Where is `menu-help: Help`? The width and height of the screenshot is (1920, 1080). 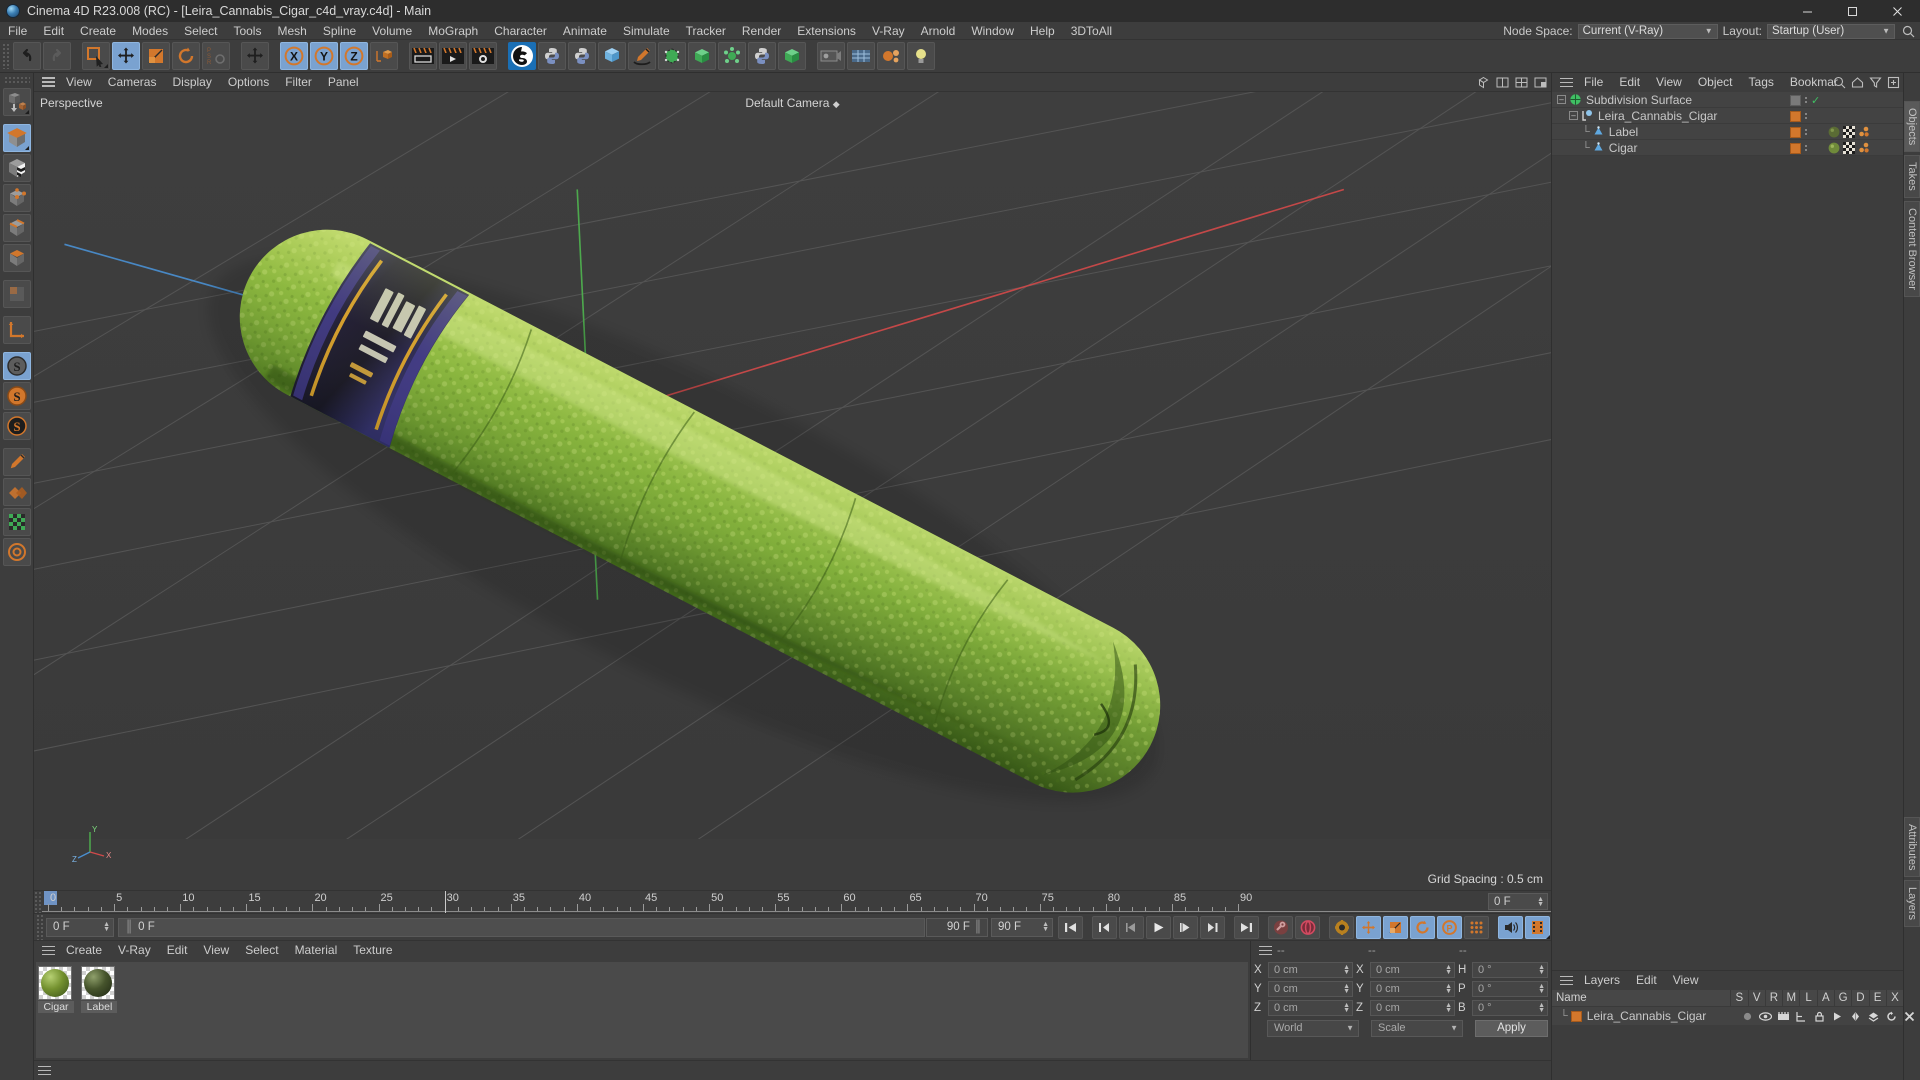 menu-help: Help is located at coordinates (1042, 31).